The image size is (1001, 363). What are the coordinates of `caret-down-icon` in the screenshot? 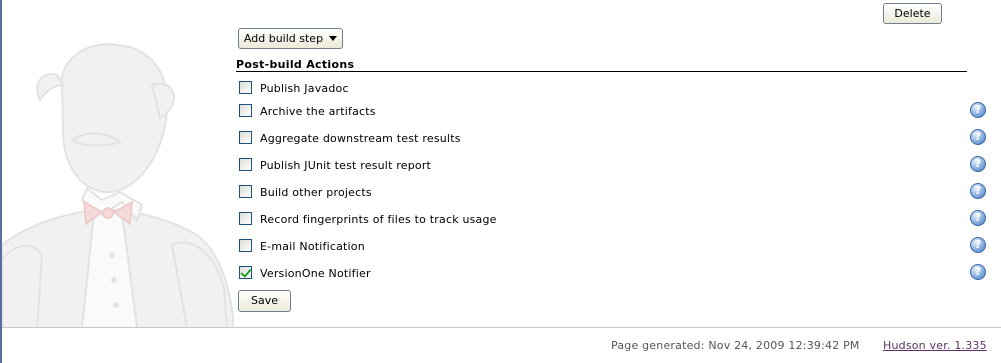 It's located at (333, 38).